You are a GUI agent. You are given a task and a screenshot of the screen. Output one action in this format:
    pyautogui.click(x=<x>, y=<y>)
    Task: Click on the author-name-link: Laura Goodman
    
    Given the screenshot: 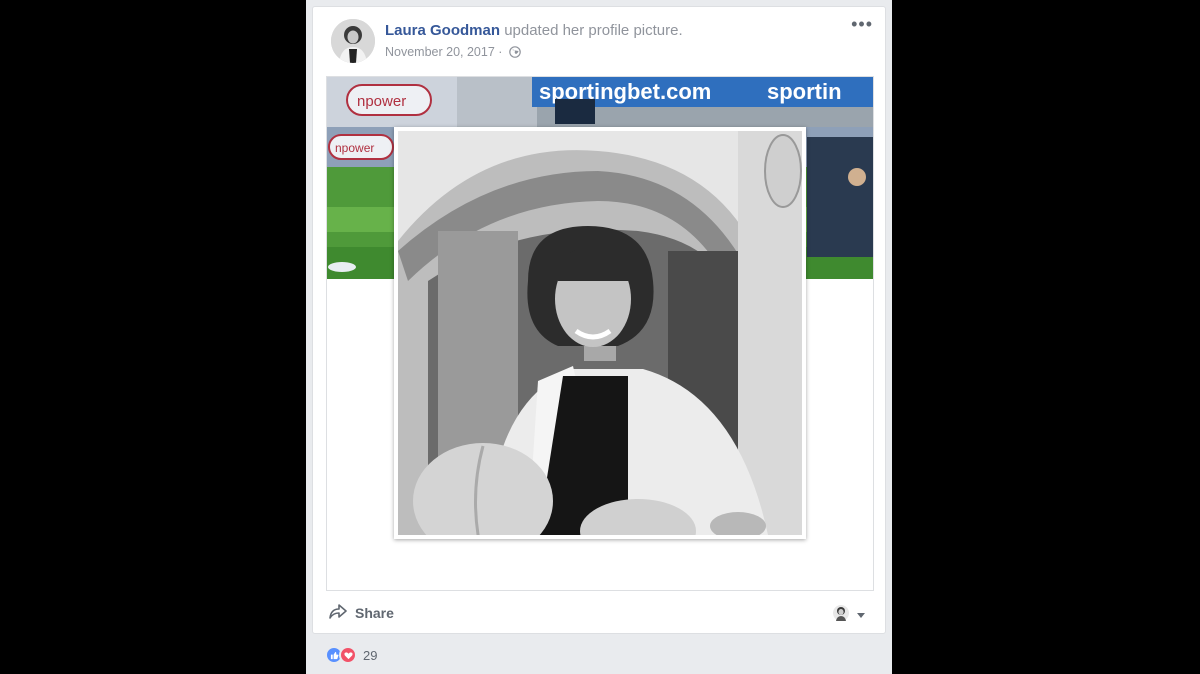 What is the action you would take?
    pyautogui.click(x=442, y=30)
    